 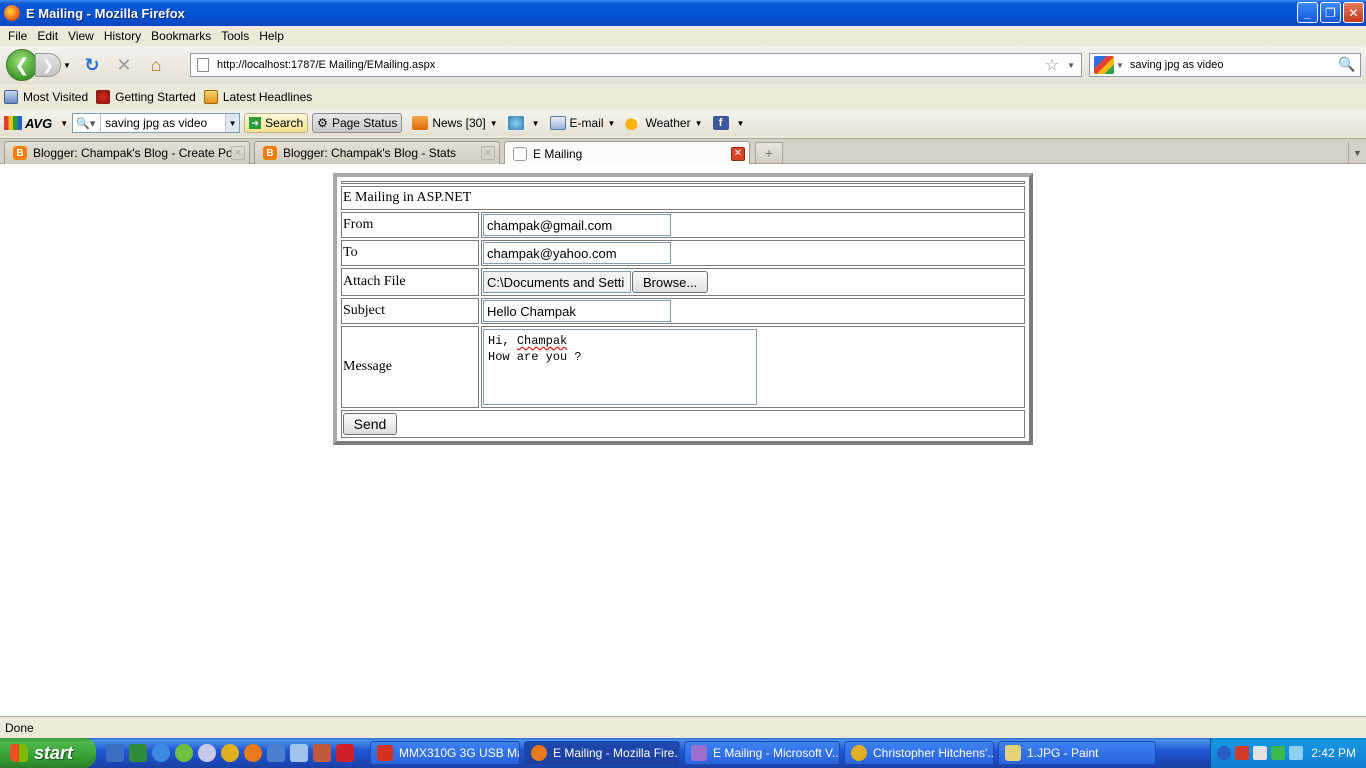 What do you see at coordinates (46, 97) in the screenshot?
I see `bookmark-most-visited: Most Visited` at bounding box center [46, 97].